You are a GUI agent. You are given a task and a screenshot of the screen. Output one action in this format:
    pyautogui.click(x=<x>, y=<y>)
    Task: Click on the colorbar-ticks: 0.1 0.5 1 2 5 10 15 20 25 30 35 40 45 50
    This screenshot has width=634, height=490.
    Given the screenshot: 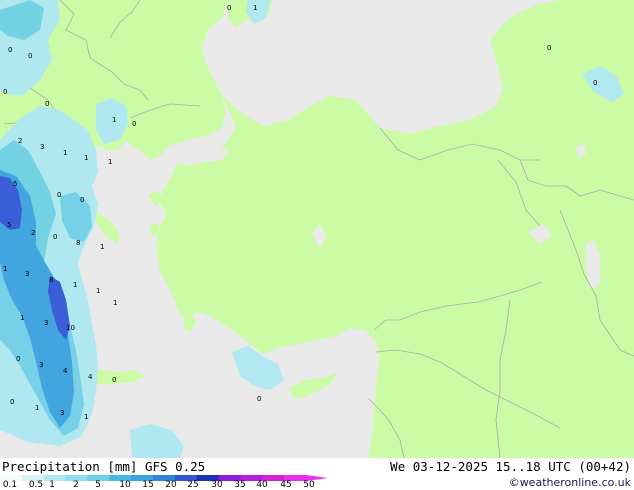 What is the action you would take?
    pyautogui.click(x=165, y=485)
    